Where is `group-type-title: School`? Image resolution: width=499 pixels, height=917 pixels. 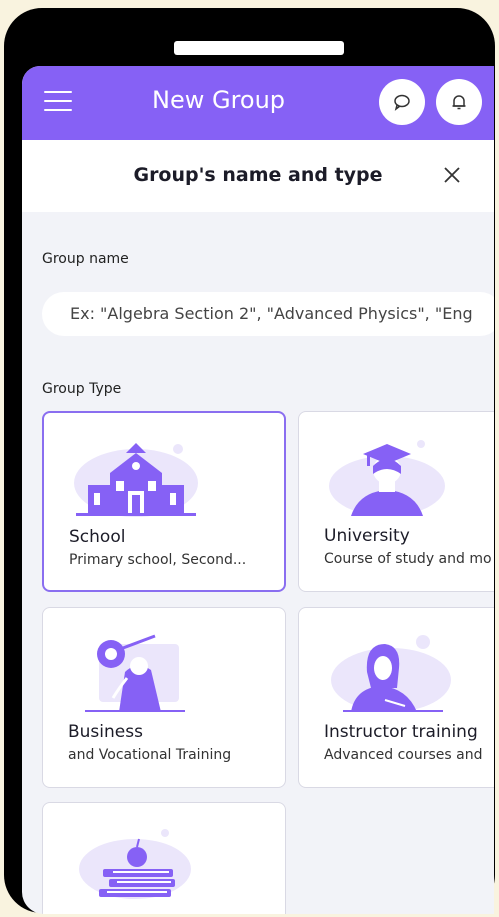 group-type-title: School is located at coordinates (97, 537).